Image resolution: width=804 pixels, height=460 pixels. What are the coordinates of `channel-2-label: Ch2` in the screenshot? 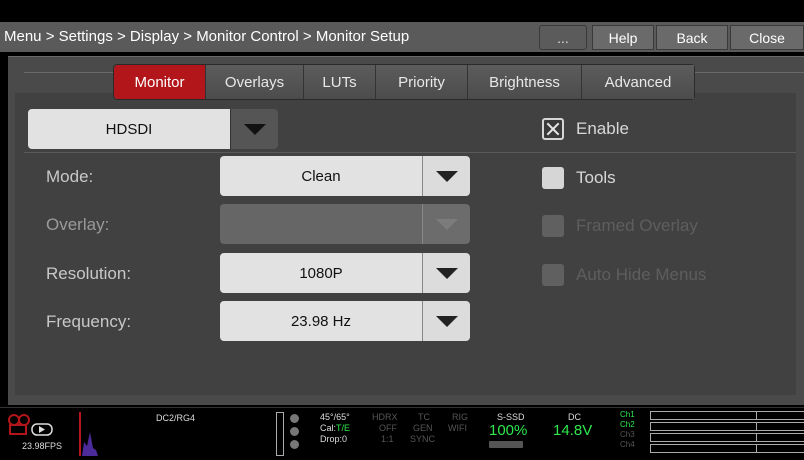 It's located at (627, 424).